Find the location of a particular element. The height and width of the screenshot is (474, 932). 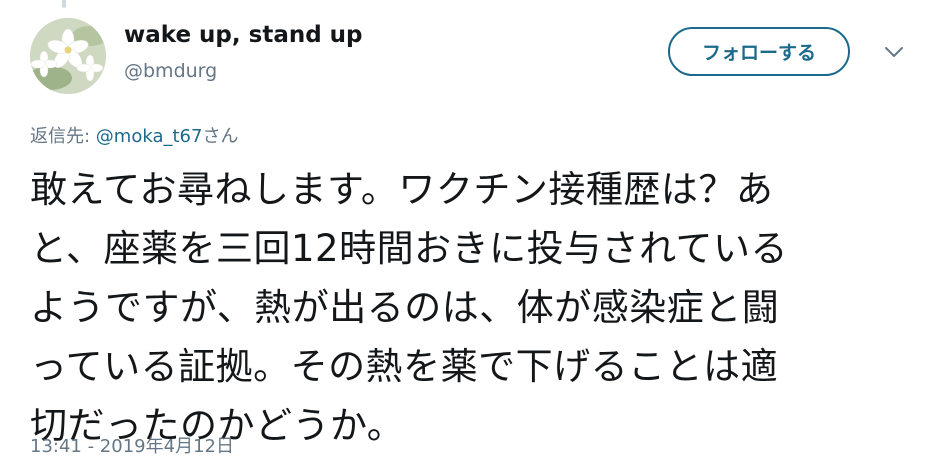

chevron-down-icon is located at coordinates (894, 52).